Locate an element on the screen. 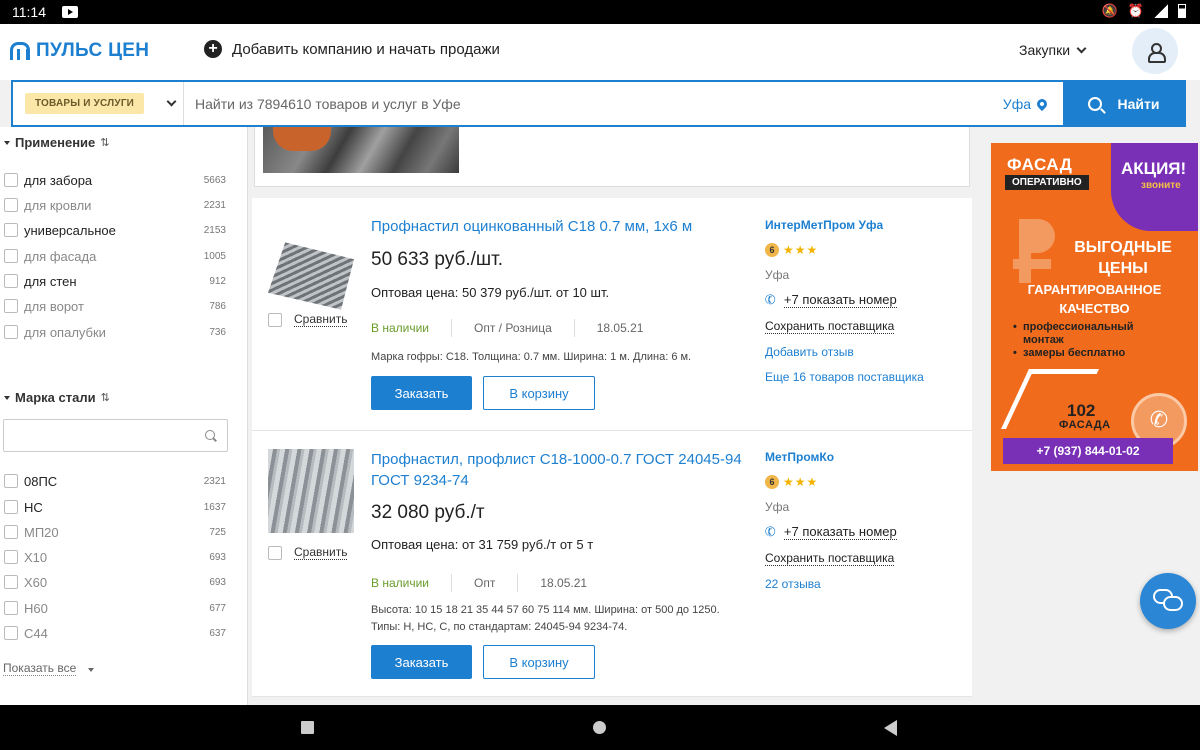 The image size is (1200, 750). chat-bubble-icon is located at coordinates (1173, 603).